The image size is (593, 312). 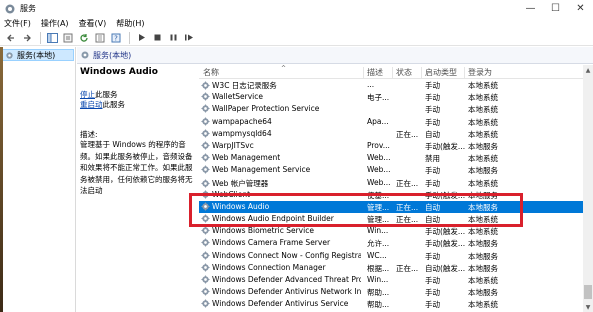 I want to click on table-row: W3C 日志记录服务... 手动 本地系统, so click(x=396, y=85).